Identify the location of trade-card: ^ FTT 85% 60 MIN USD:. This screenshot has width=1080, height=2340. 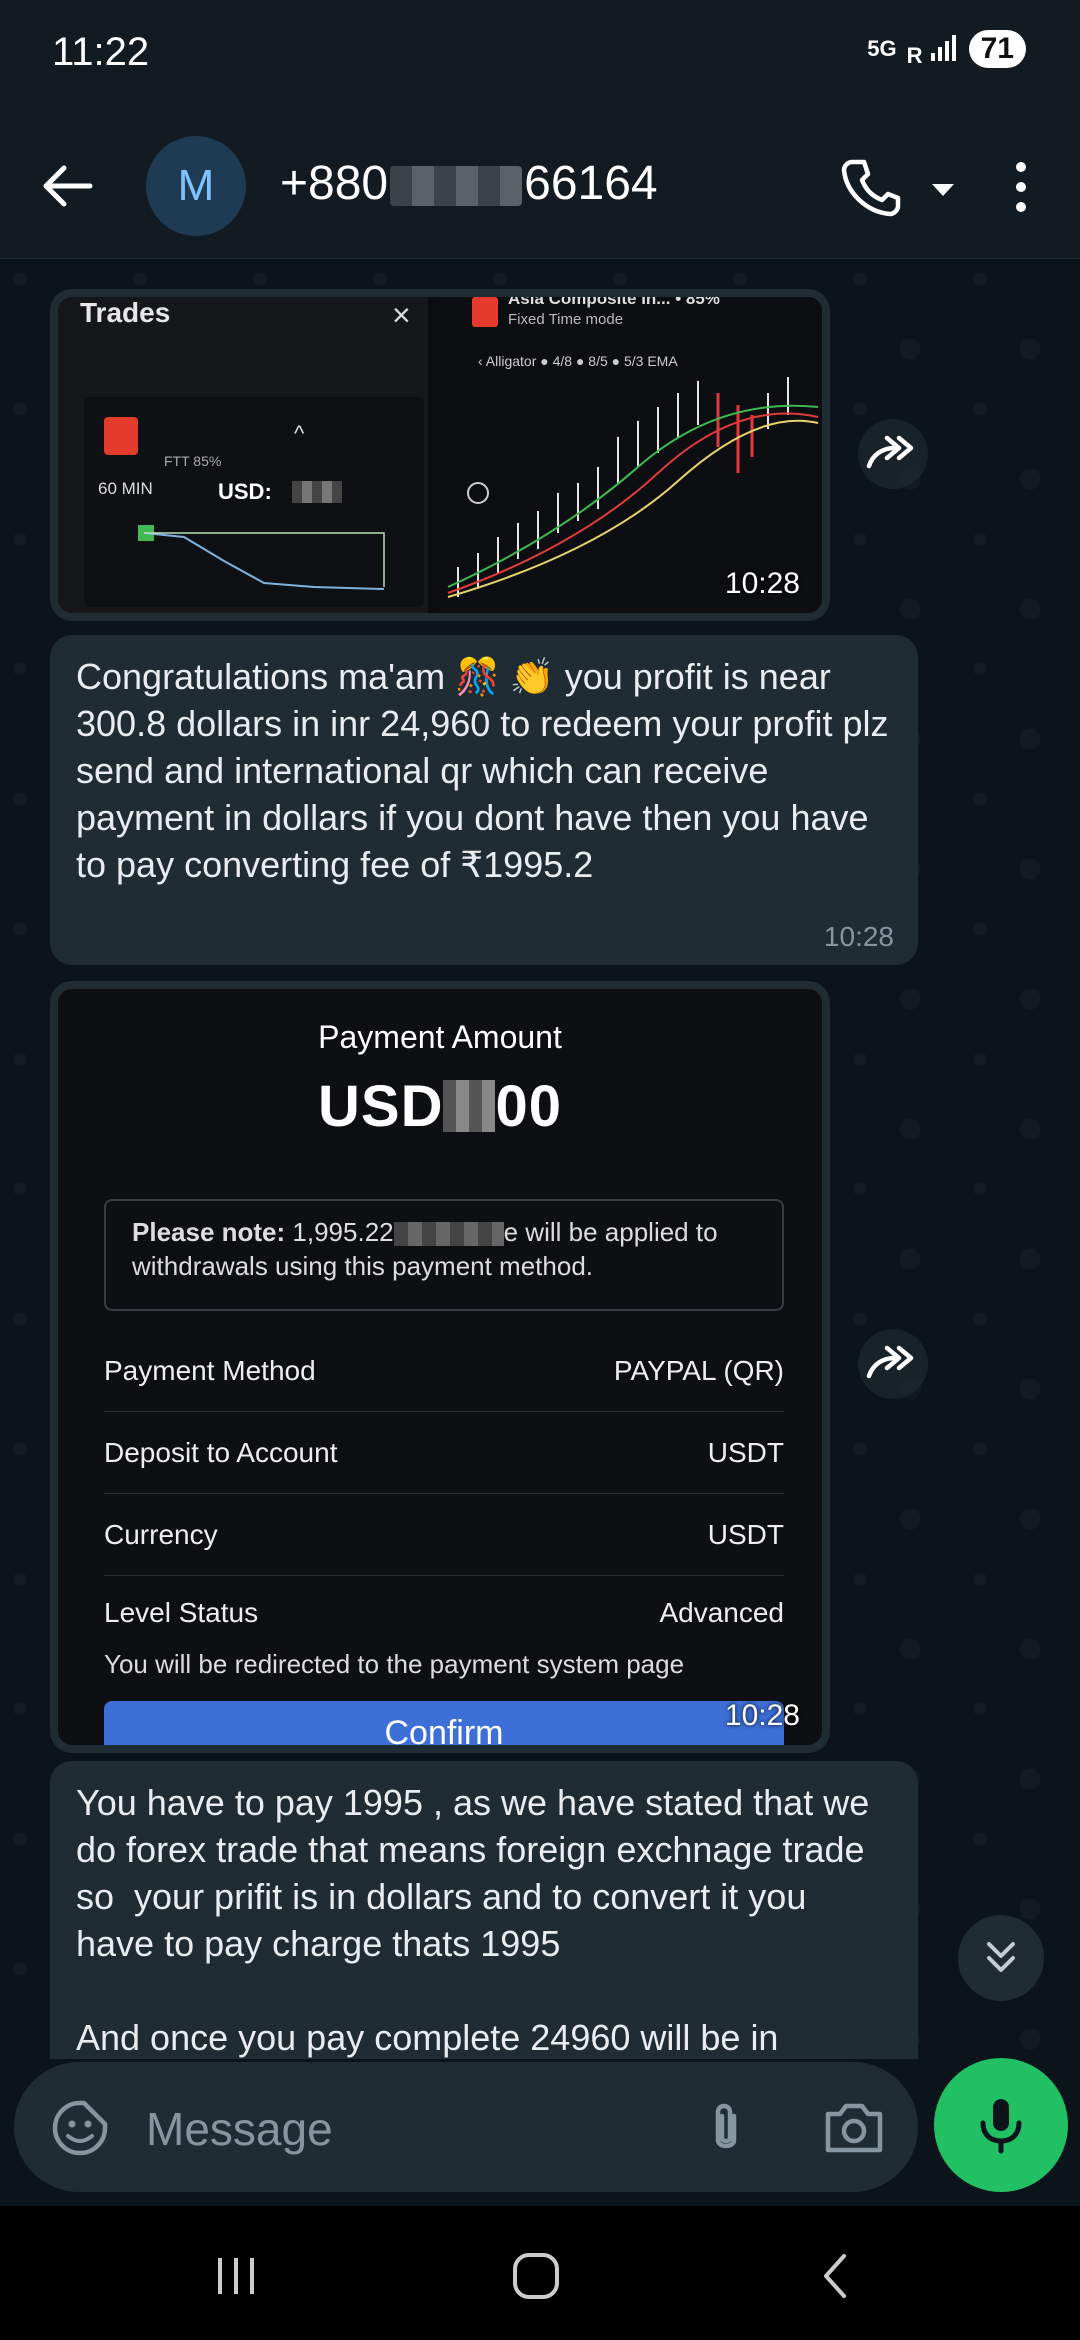
(254, 502).